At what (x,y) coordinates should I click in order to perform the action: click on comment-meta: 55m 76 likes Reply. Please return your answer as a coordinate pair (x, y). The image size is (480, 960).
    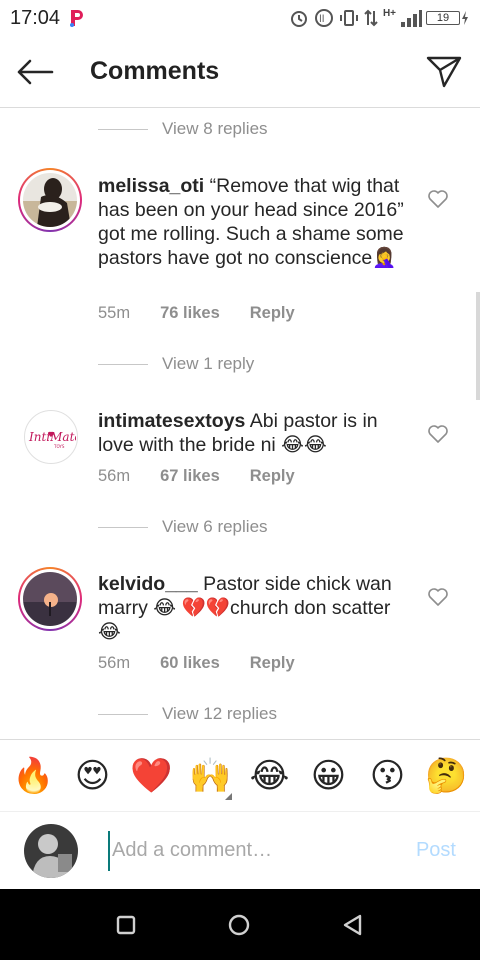
    Looking at the image, I should click on (211, 313).